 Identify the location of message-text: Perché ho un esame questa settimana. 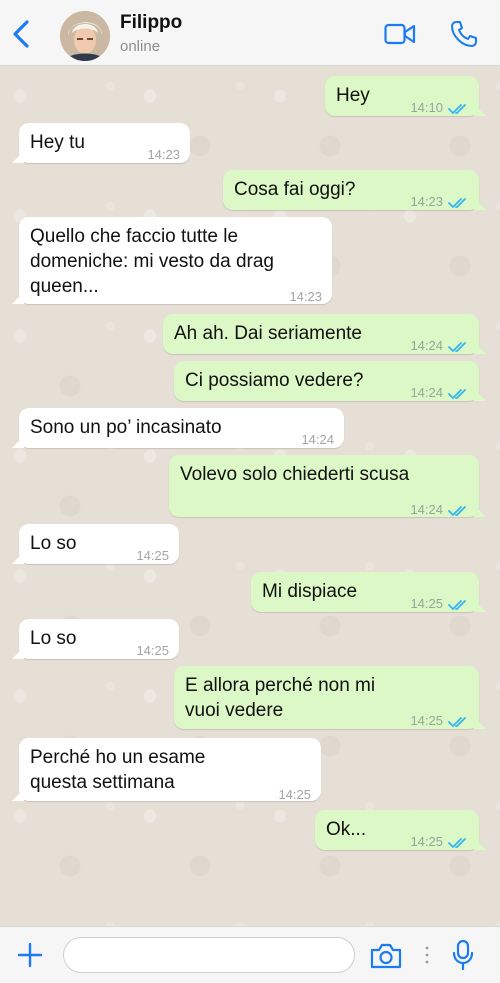
(118, 770).